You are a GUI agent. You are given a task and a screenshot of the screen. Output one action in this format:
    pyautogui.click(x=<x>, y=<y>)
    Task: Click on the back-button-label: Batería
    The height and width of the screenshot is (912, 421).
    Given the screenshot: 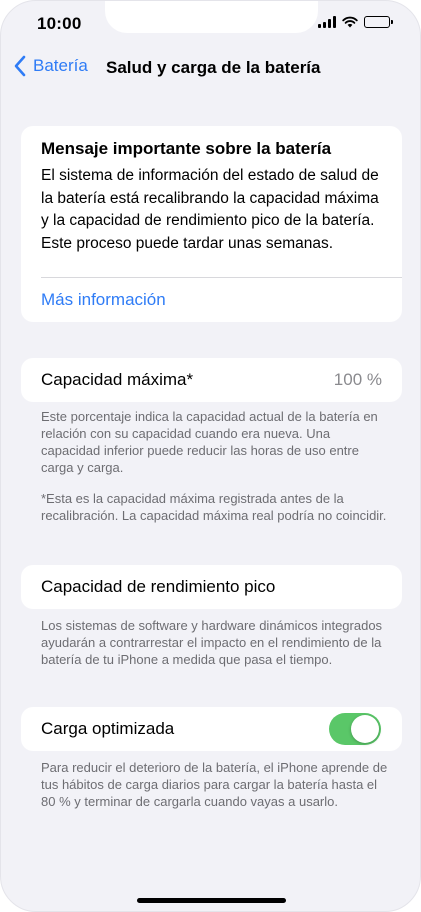 What is the action you would take?
    pyautogui.click(x=60, y=65)
    